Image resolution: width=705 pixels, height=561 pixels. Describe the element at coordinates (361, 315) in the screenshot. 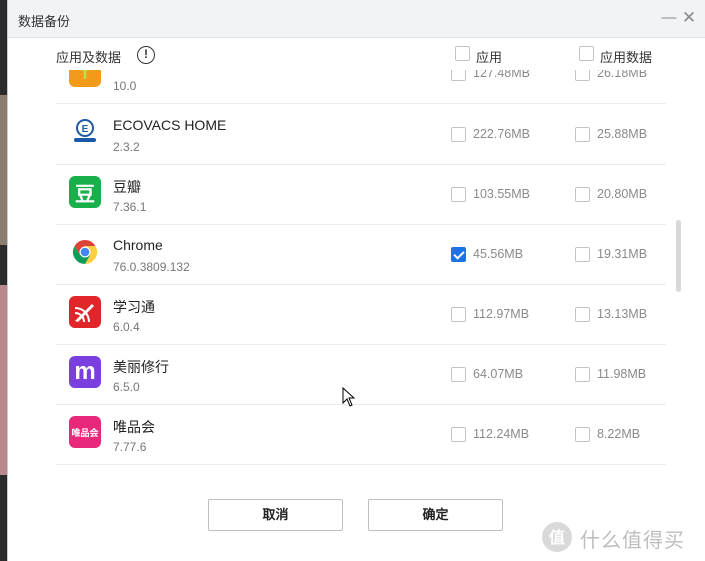

I see `list-item: 学习通 6.0.4 112.97MB 13.13MB` at that location.